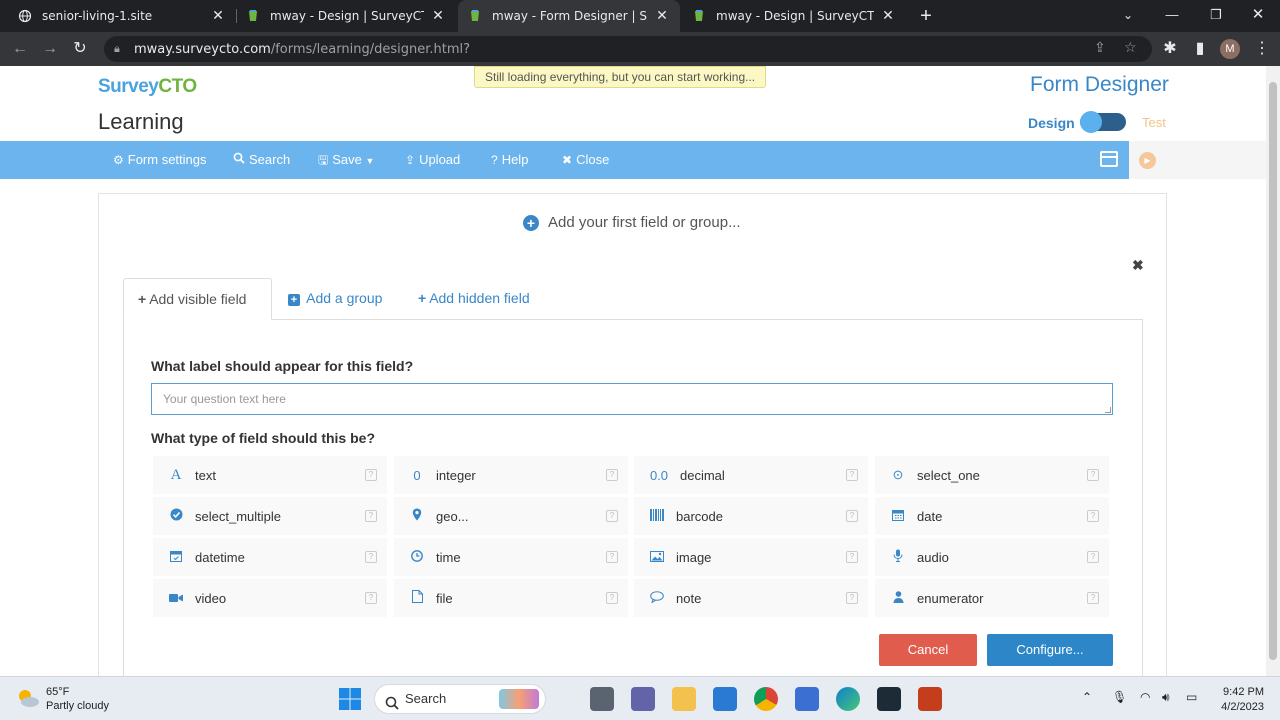 The height and width of the screenshot is (720, 1280). I want to click on window-close-icon: ✕, so click(1258, 16).